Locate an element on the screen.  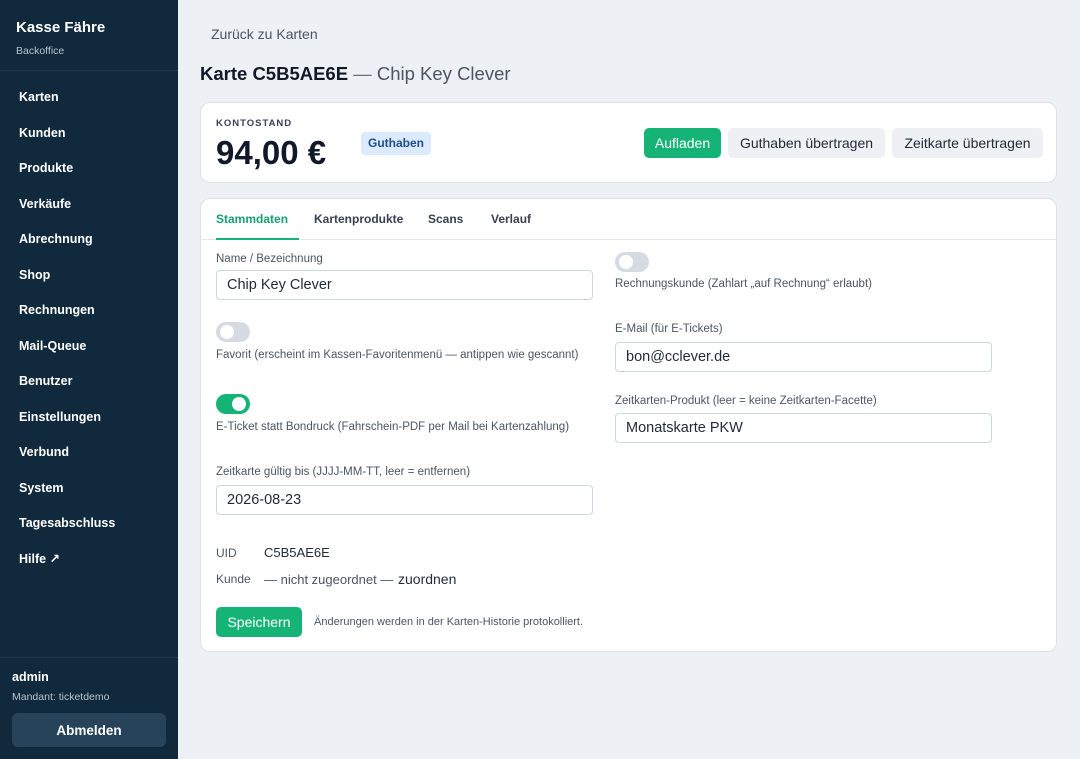
balance-label: KONTOSTAND is located at coordinates (254, 123).